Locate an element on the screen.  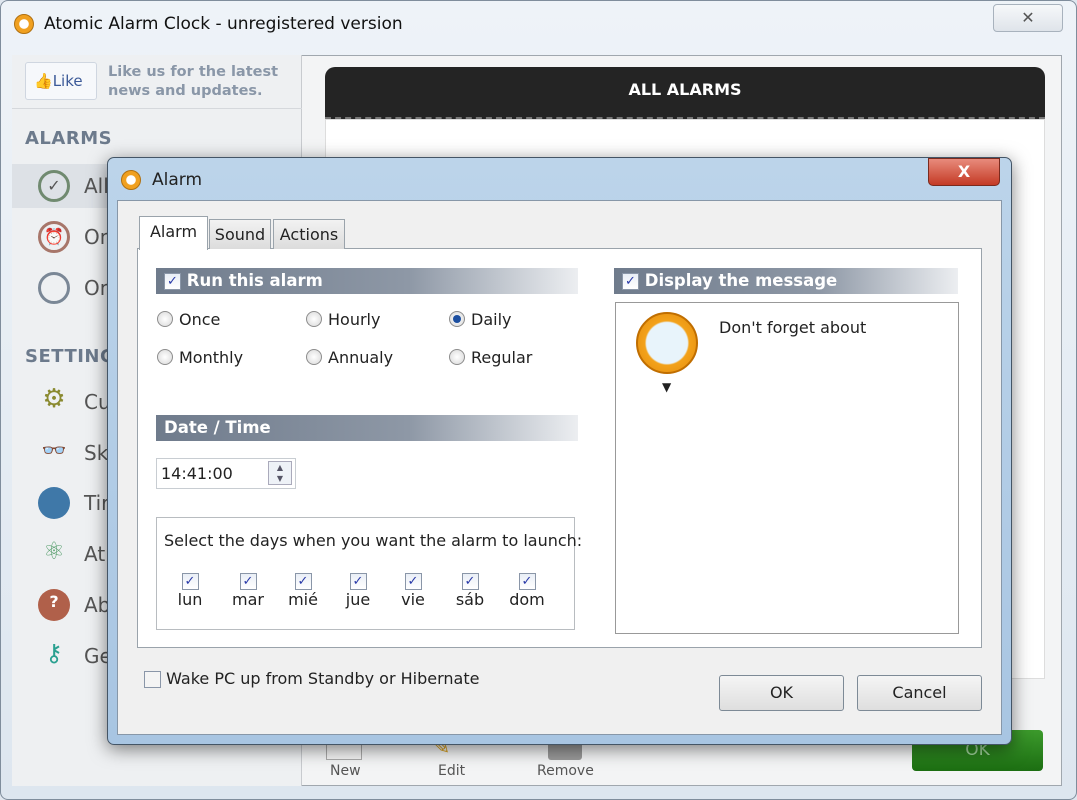
wake-checkbox is located at coordinates (152, 679).